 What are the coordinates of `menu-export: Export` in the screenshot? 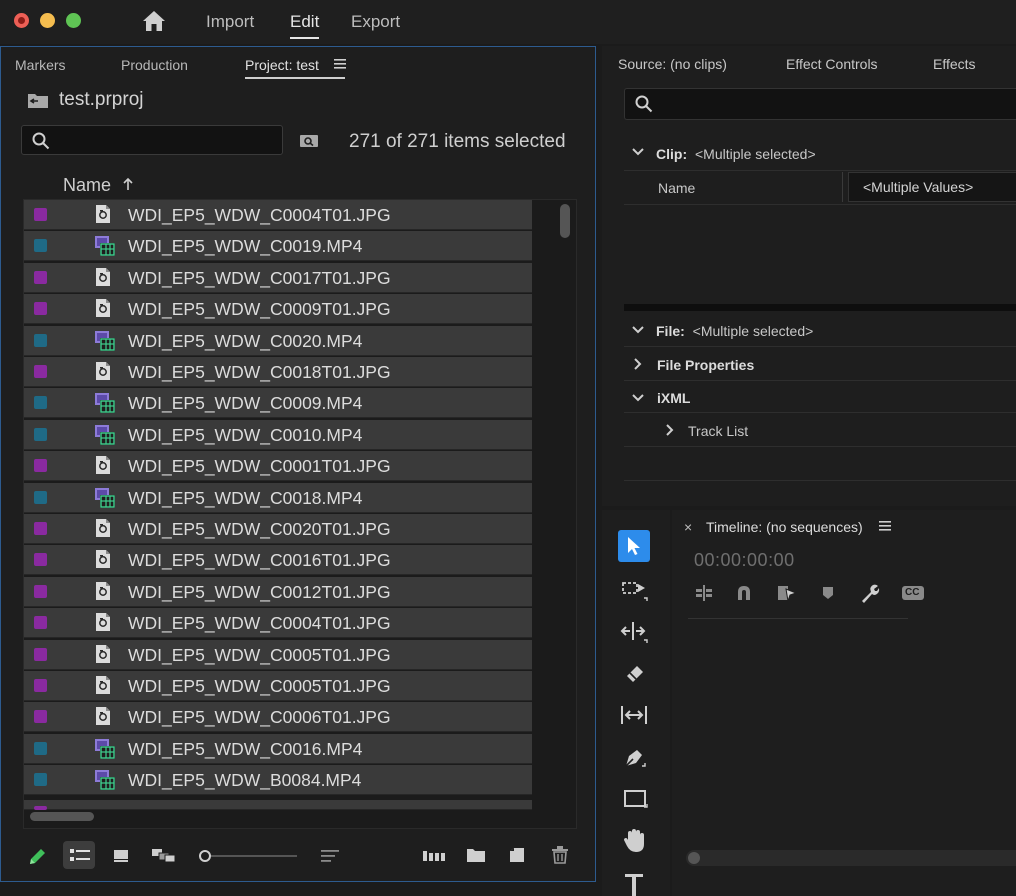 It's located at (375, 22).